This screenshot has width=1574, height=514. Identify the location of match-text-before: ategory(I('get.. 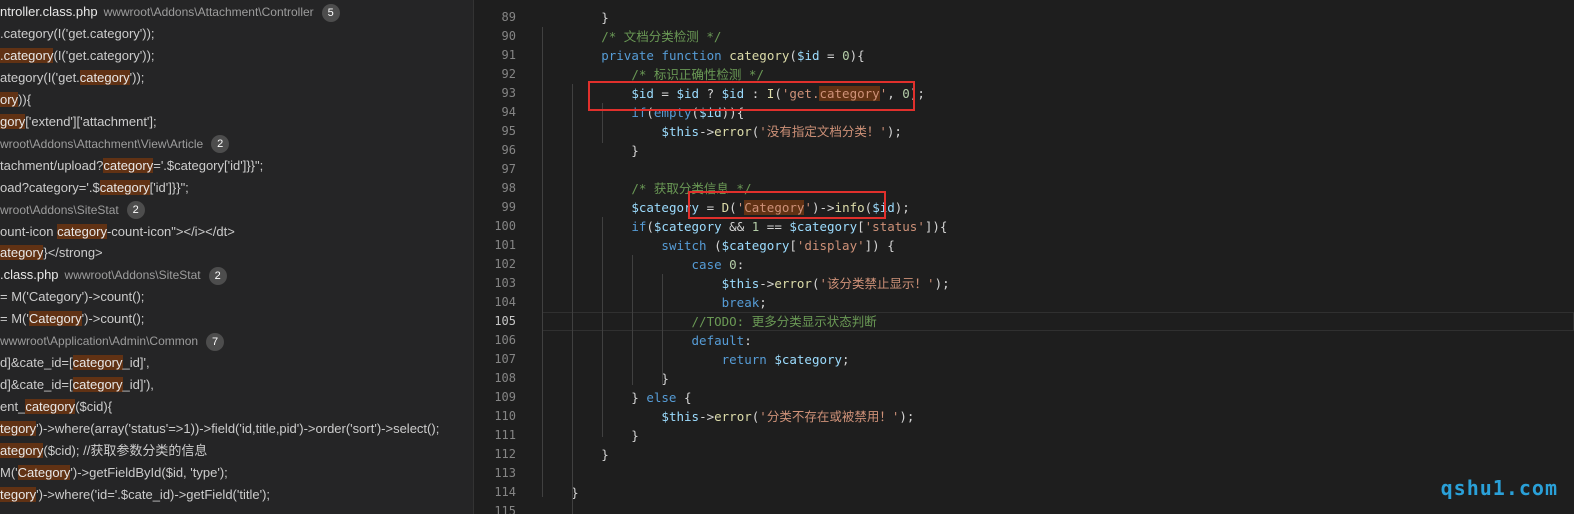
(40, 77).